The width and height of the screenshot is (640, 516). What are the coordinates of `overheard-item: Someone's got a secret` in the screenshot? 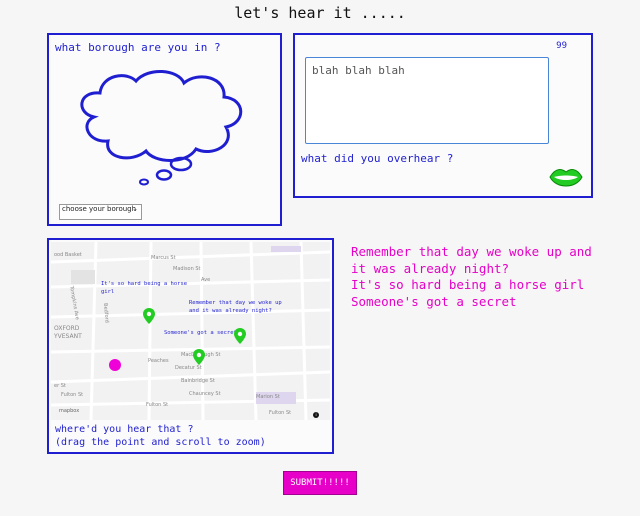 It's located at (434, 301).